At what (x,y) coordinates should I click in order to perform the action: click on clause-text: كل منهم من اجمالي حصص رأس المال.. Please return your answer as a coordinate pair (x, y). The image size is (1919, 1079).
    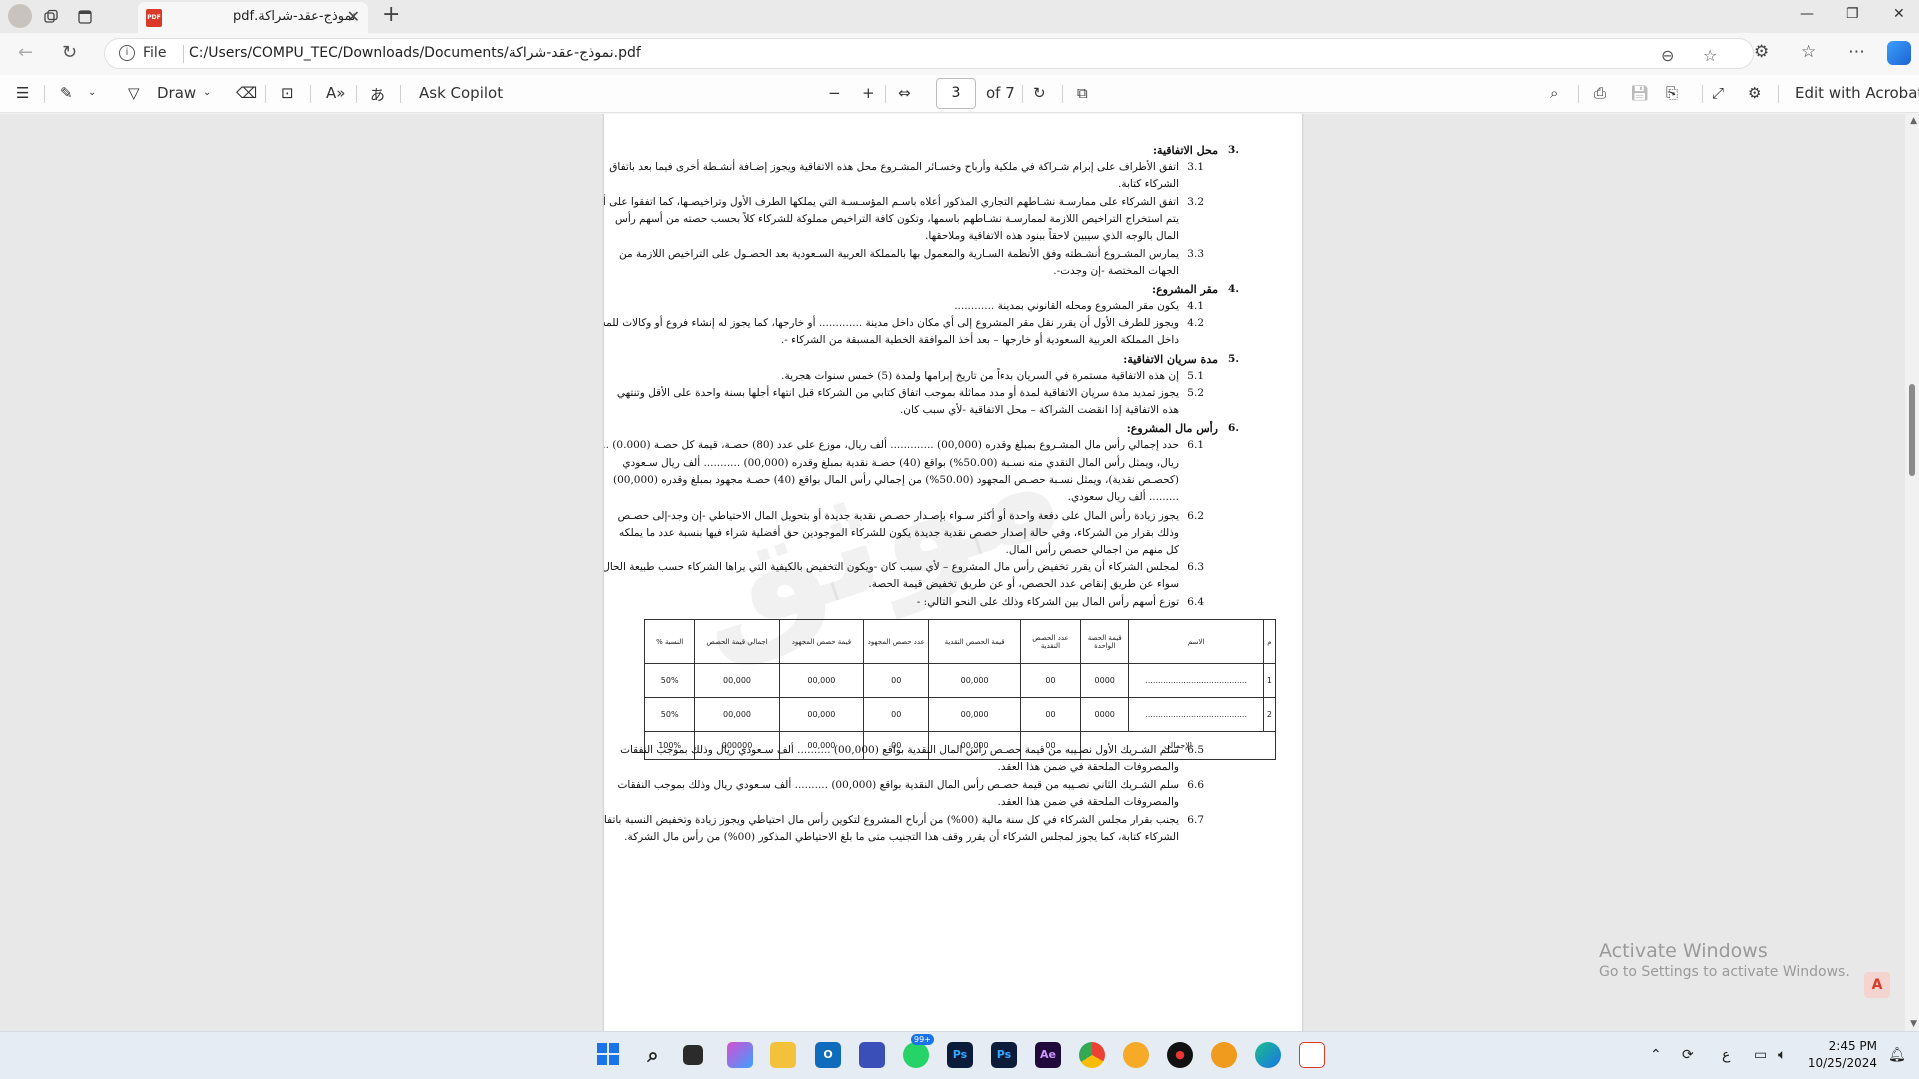
    Looking at the image, I should click on (1092, 550).